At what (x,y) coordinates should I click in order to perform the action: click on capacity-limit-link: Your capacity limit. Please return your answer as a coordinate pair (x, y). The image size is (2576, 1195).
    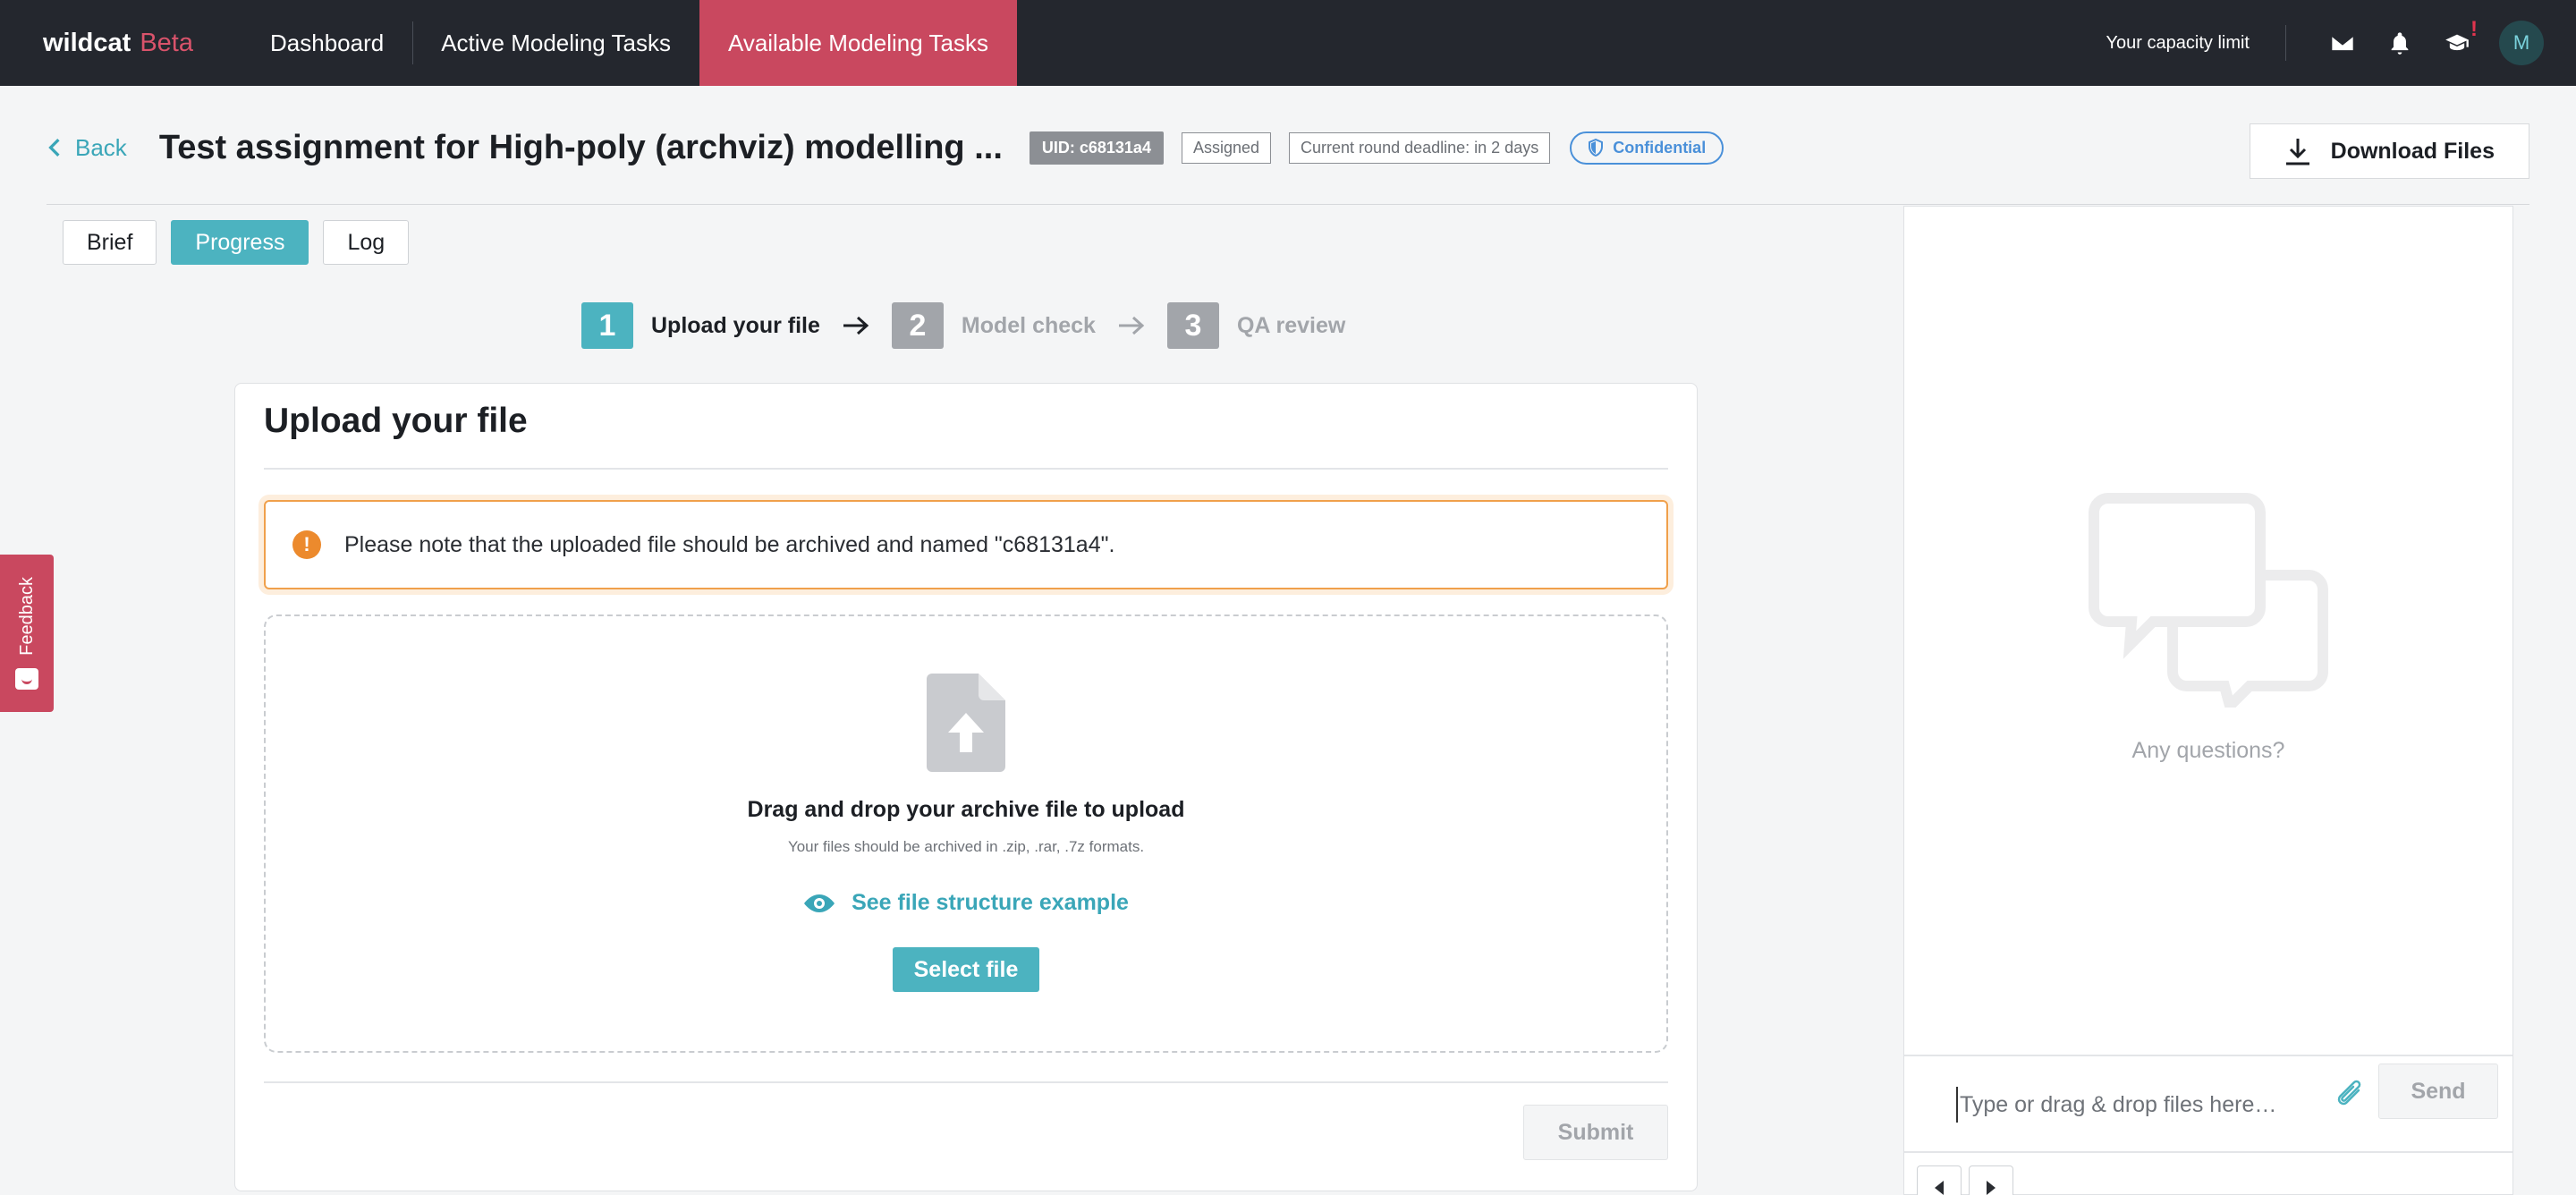
    Looking at the image, I should click on (2196, 43).